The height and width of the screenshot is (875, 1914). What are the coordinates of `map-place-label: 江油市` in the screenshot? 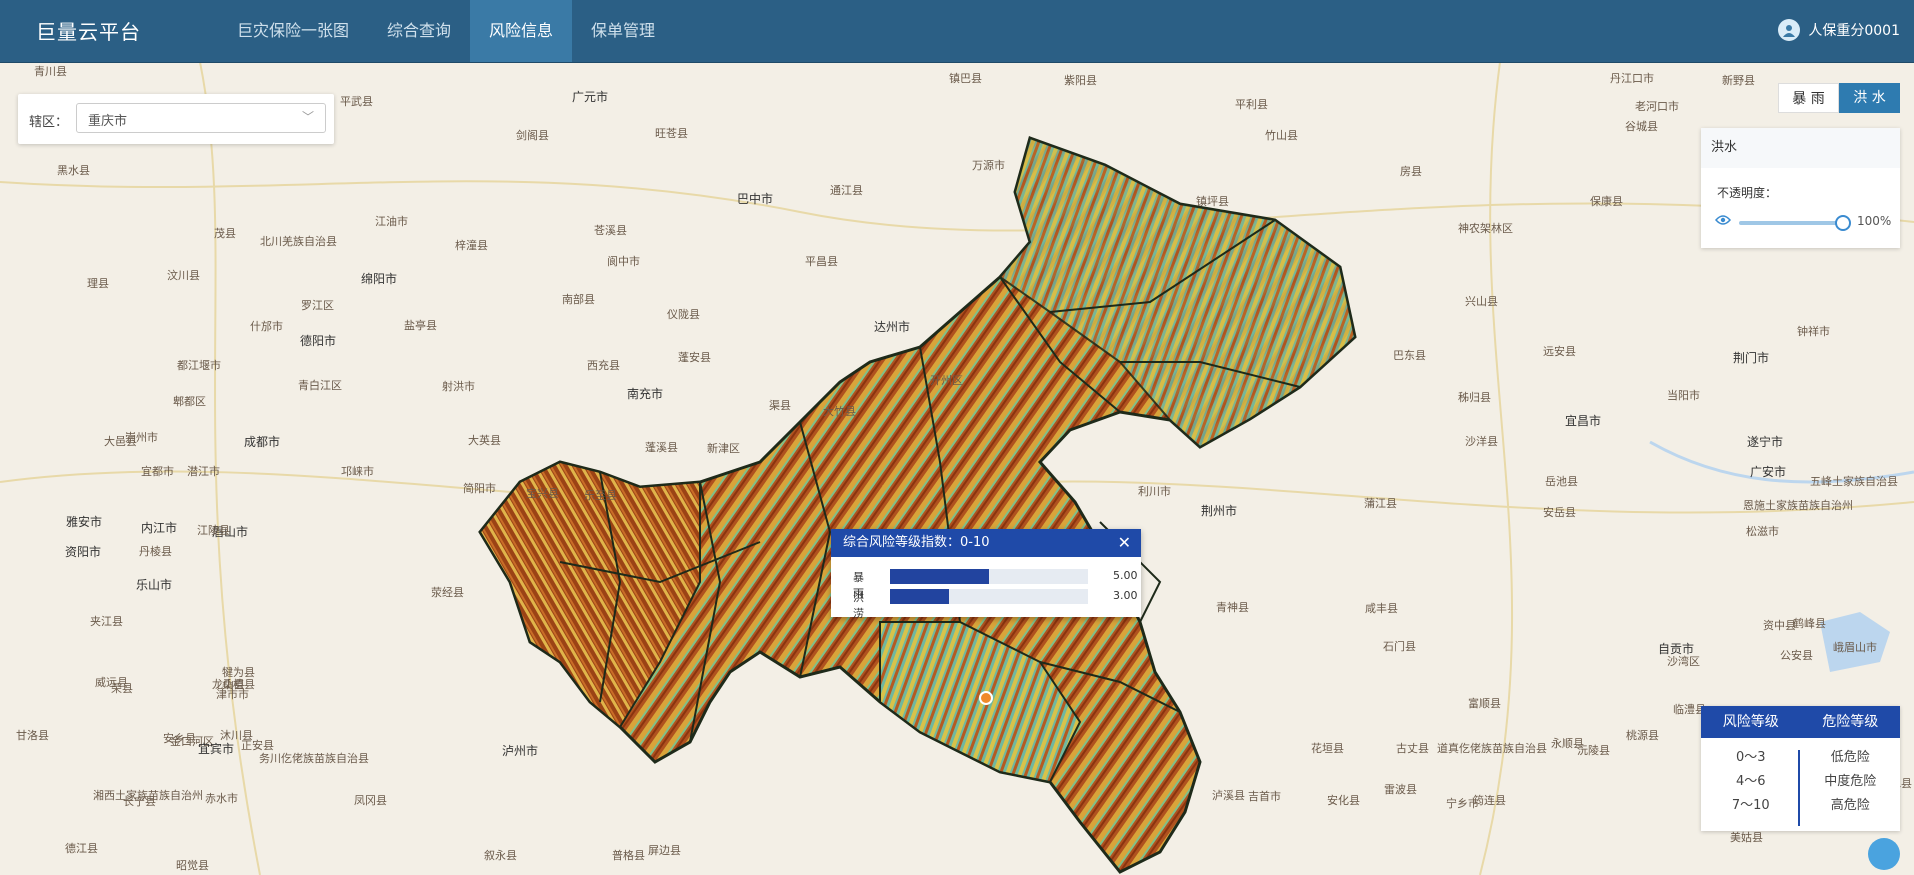 It's located at (391, 221).